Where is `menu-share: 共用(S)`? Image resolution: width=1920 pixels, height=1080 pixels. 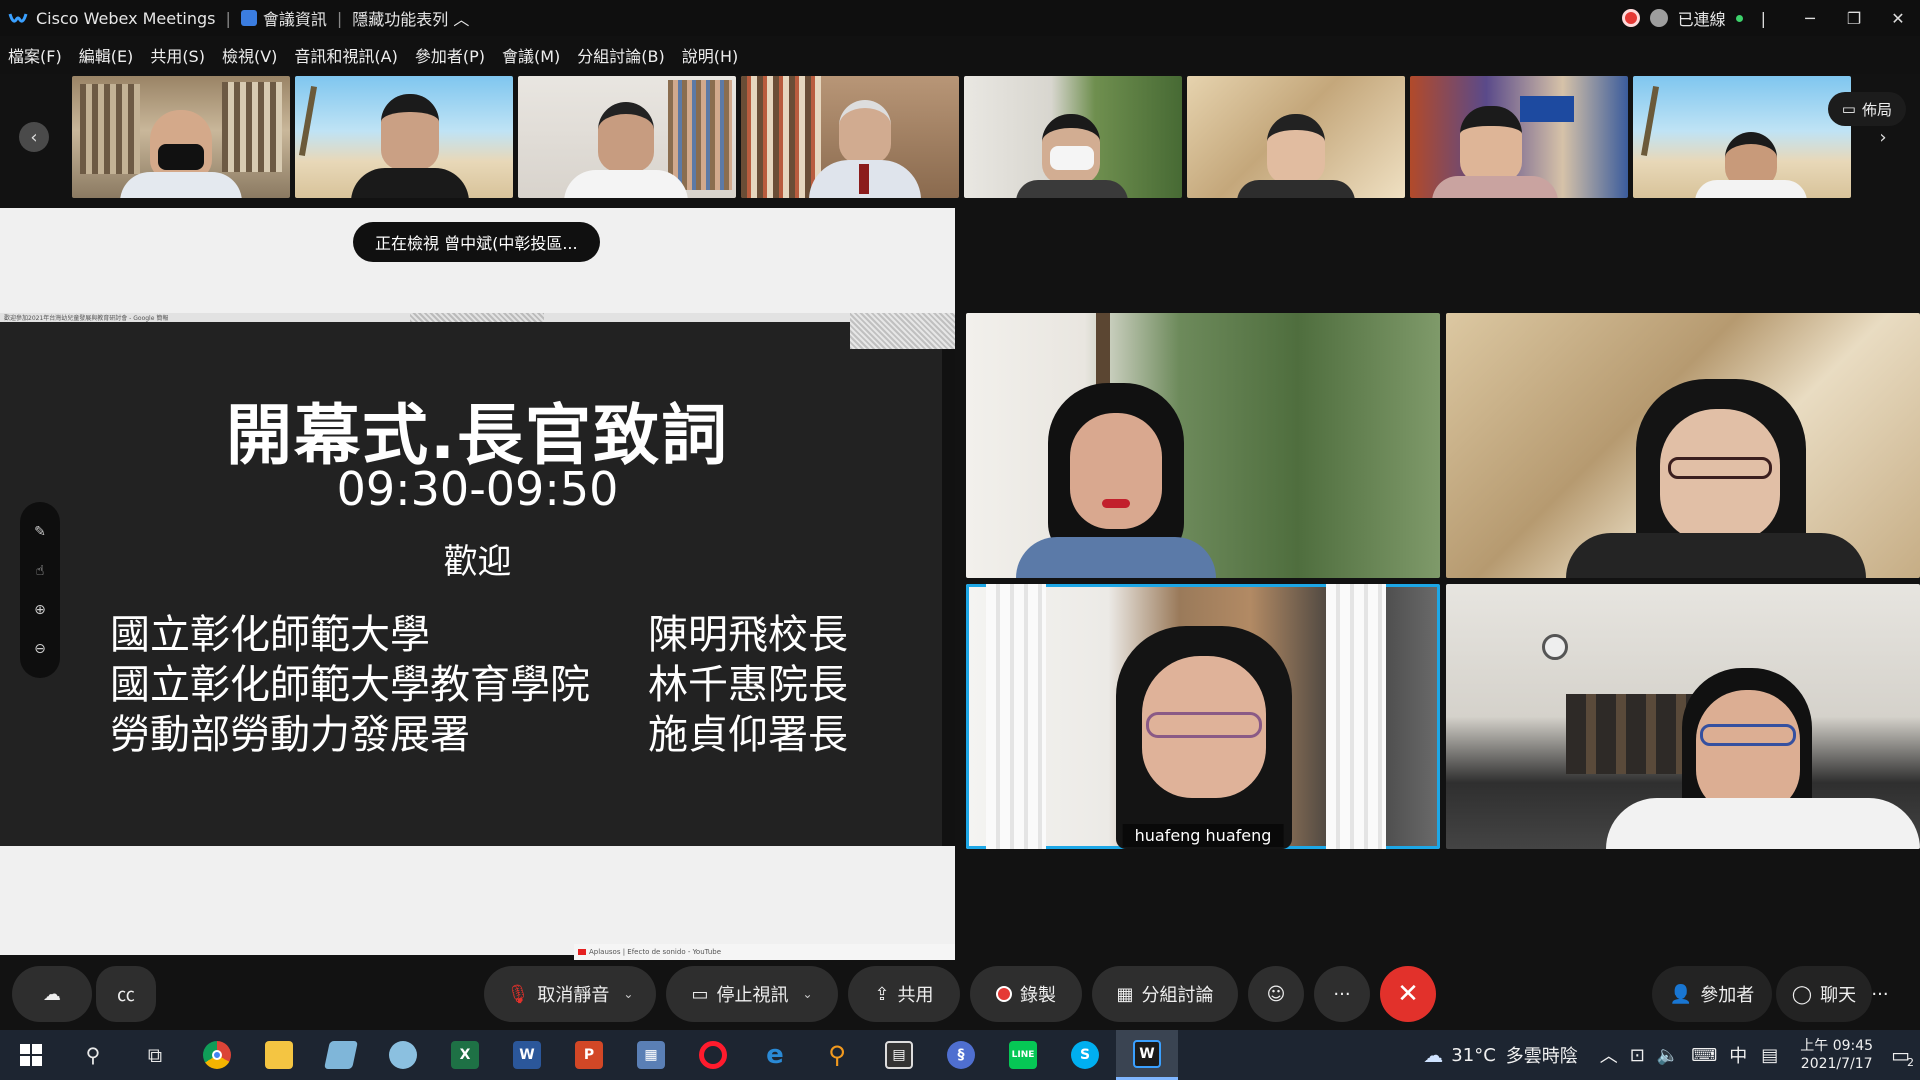 menu-share: 共用(S) is located at coordinates (177, 55).